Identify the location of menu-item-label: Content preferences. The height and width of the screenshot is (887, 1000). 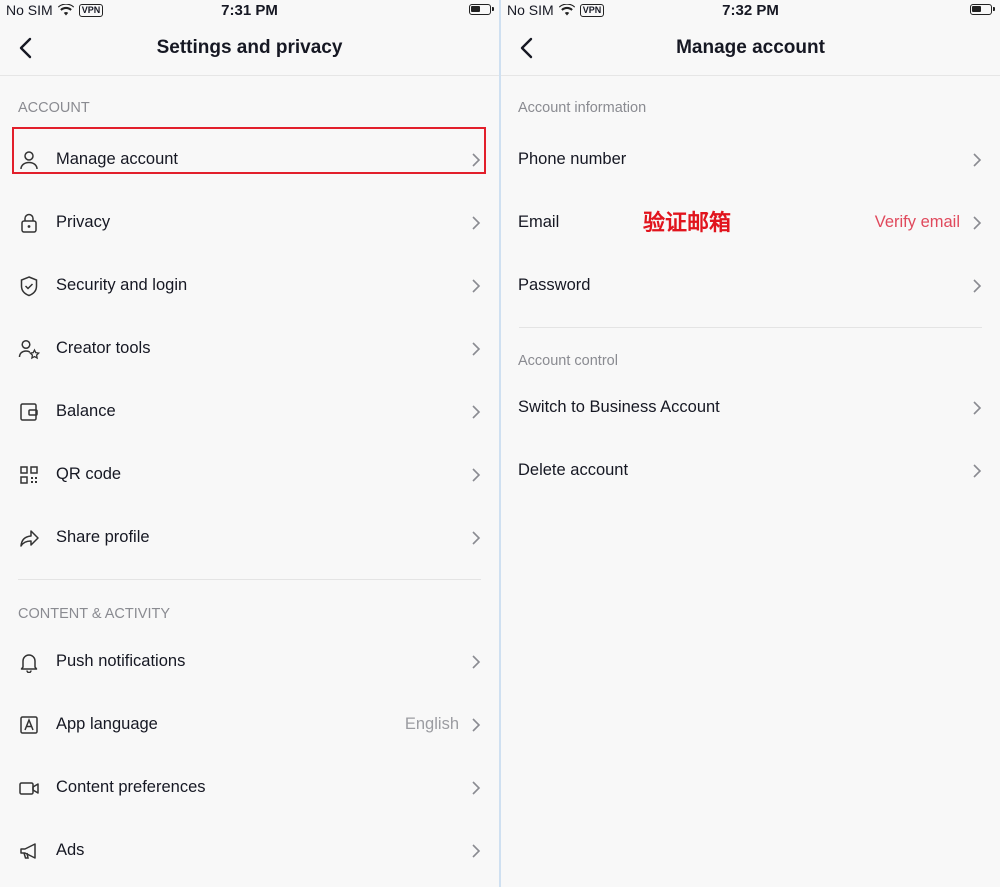
(131, 787).